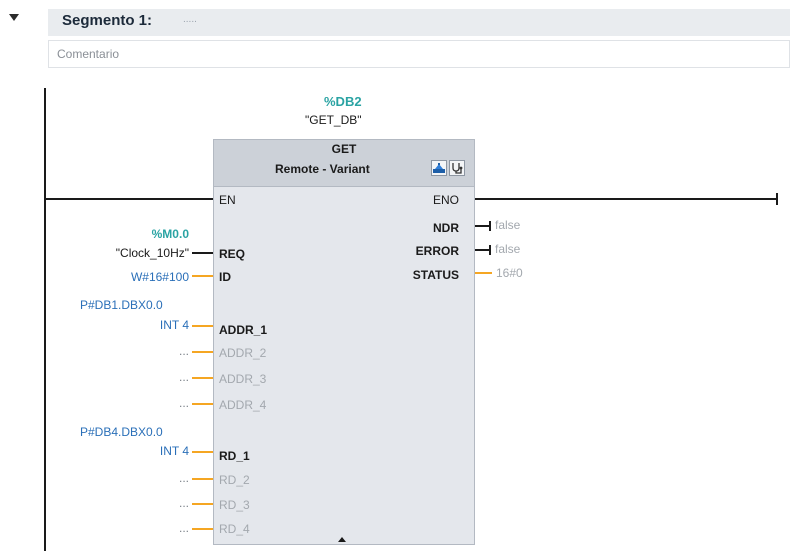 This screenshot has width=790, height=551. What do you see at coordinates (483, 273) in the screenshot?
I see `status-connector` at bounding box center [483, 273].